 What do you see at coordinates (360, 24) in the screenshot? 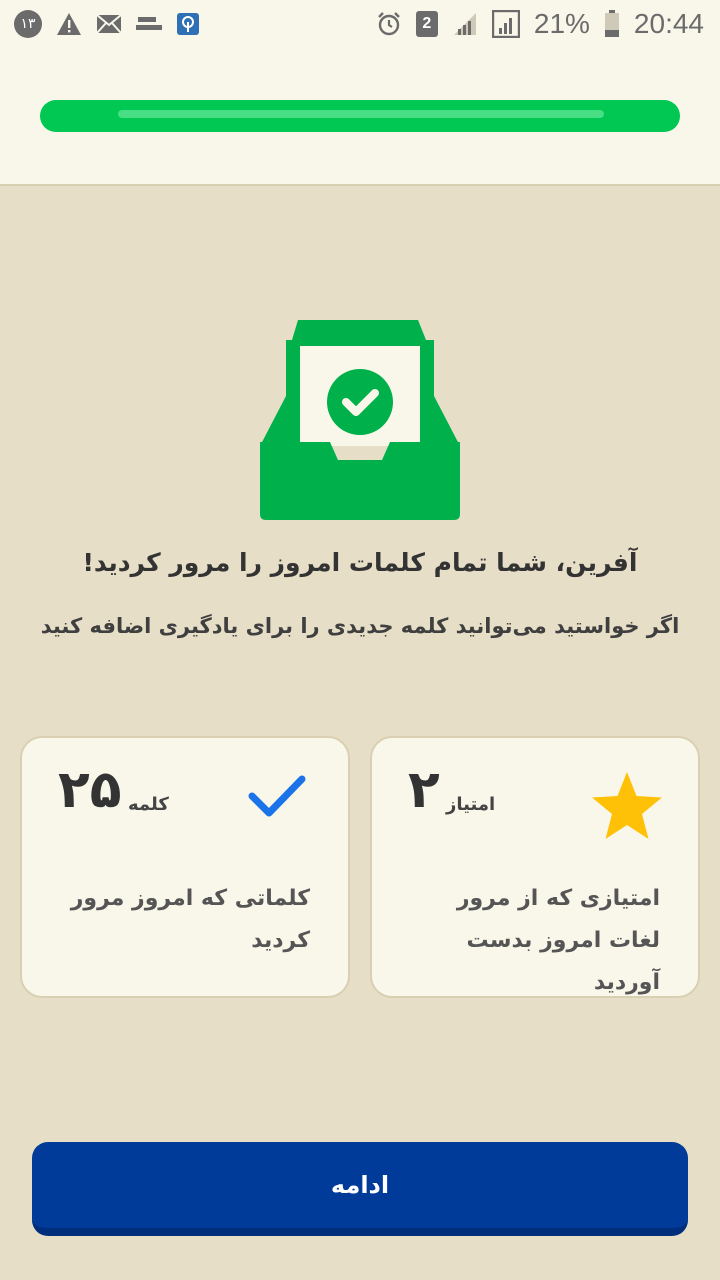
I see `status-bar: ۱۳ 2 21% 20:44` at bounding box center [360, 24].